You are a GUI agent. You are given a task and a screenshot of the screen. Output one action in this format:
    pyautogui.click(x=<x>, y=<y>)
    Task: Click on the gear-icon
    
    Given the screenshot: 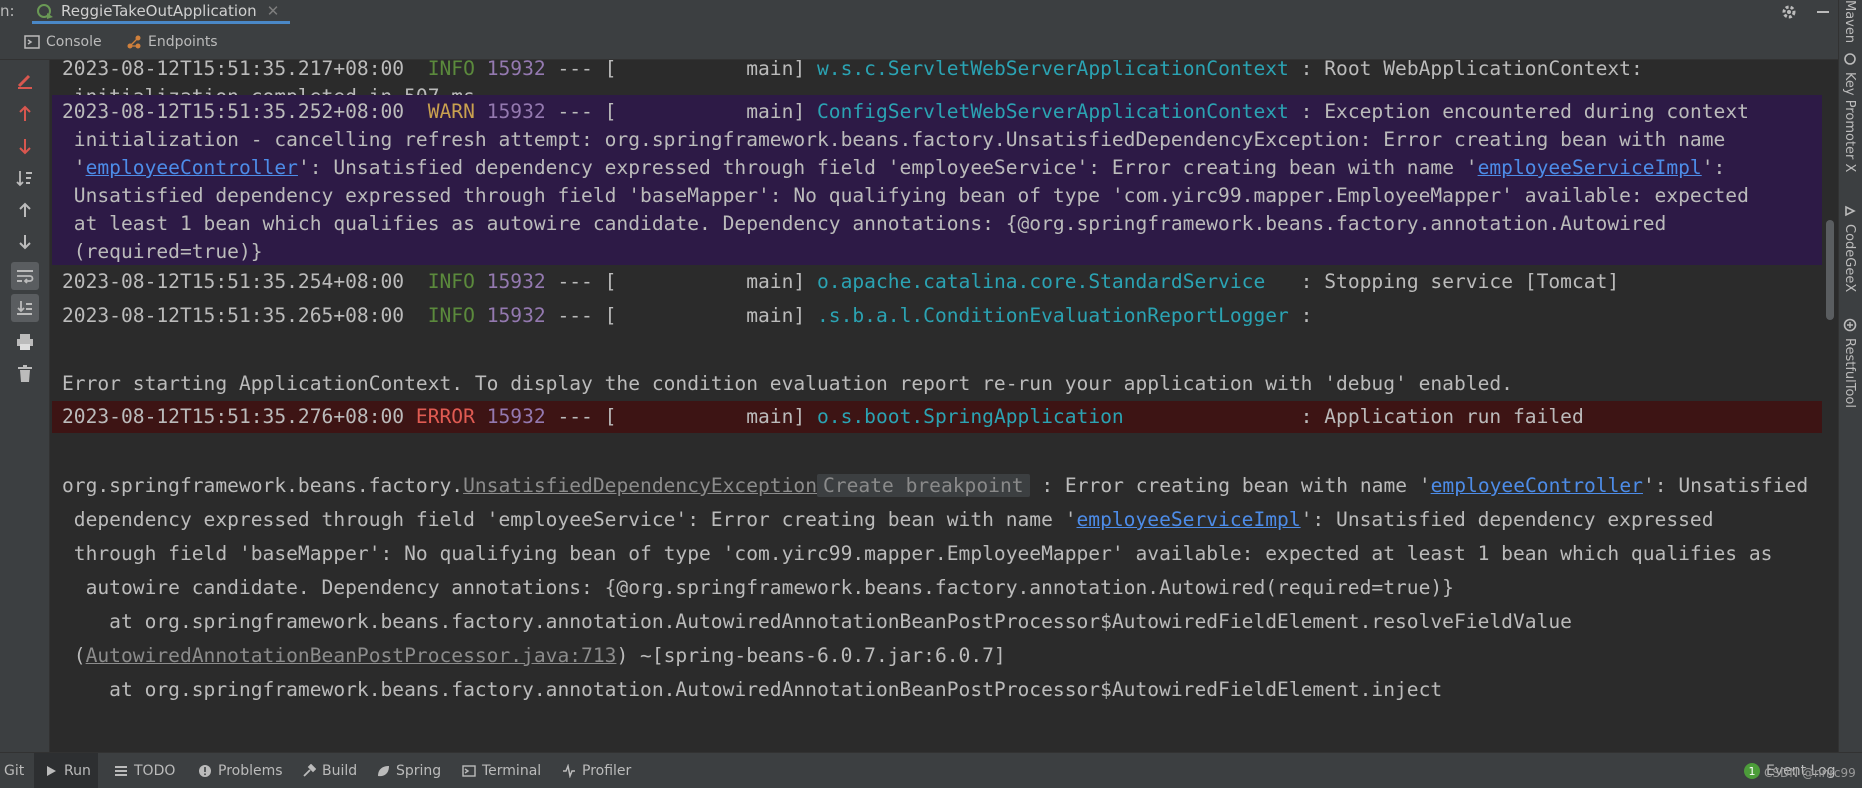 What is the action you would take?
    pyautogui.click(x=1789, y=12)
    